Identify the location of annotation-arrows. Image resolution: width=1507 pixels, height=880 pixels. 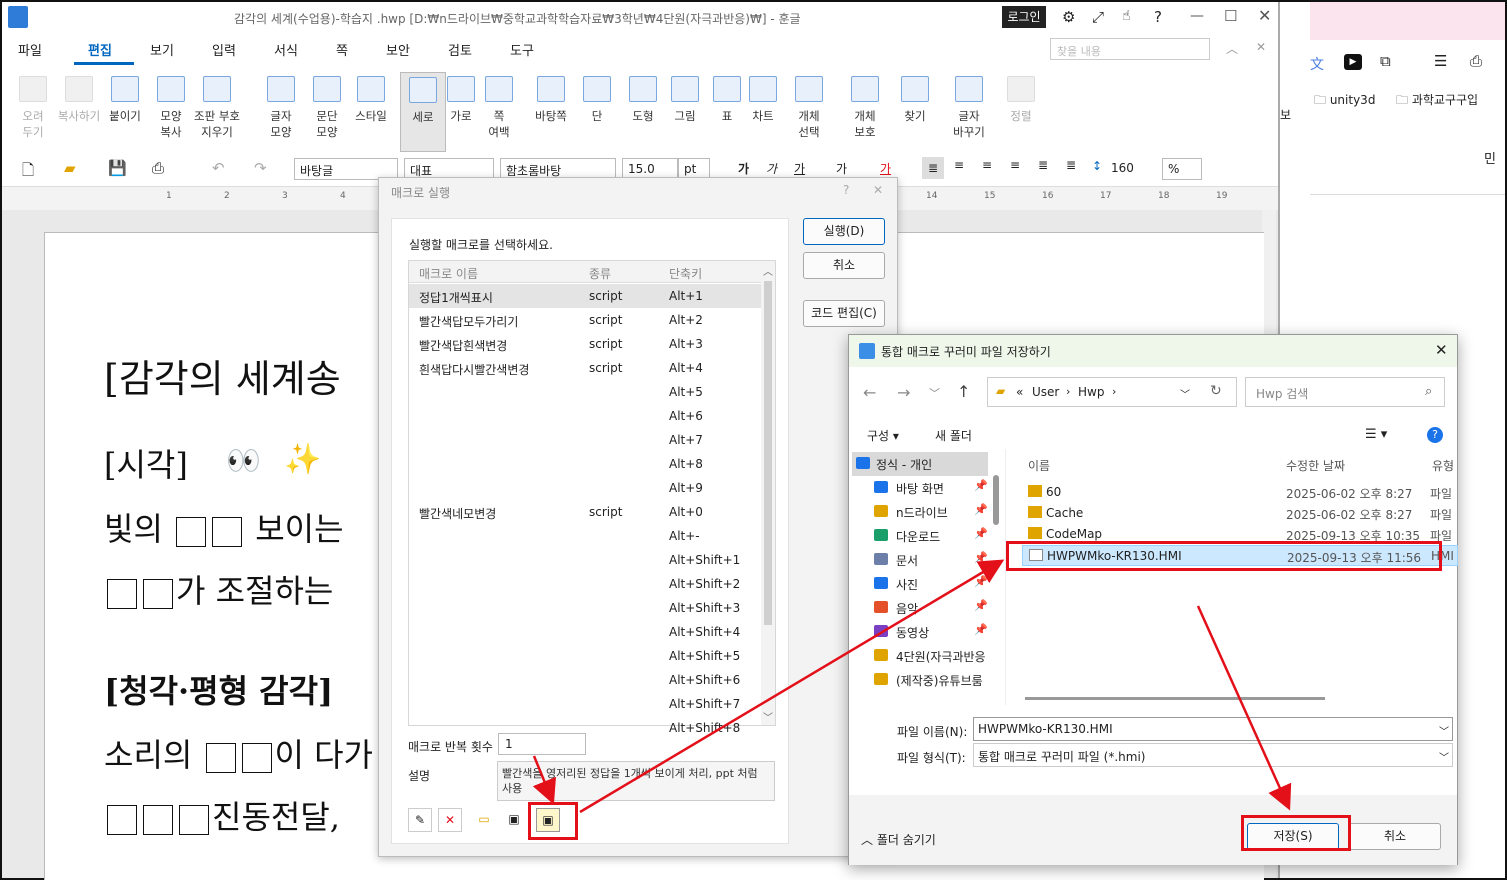
(912, 686).